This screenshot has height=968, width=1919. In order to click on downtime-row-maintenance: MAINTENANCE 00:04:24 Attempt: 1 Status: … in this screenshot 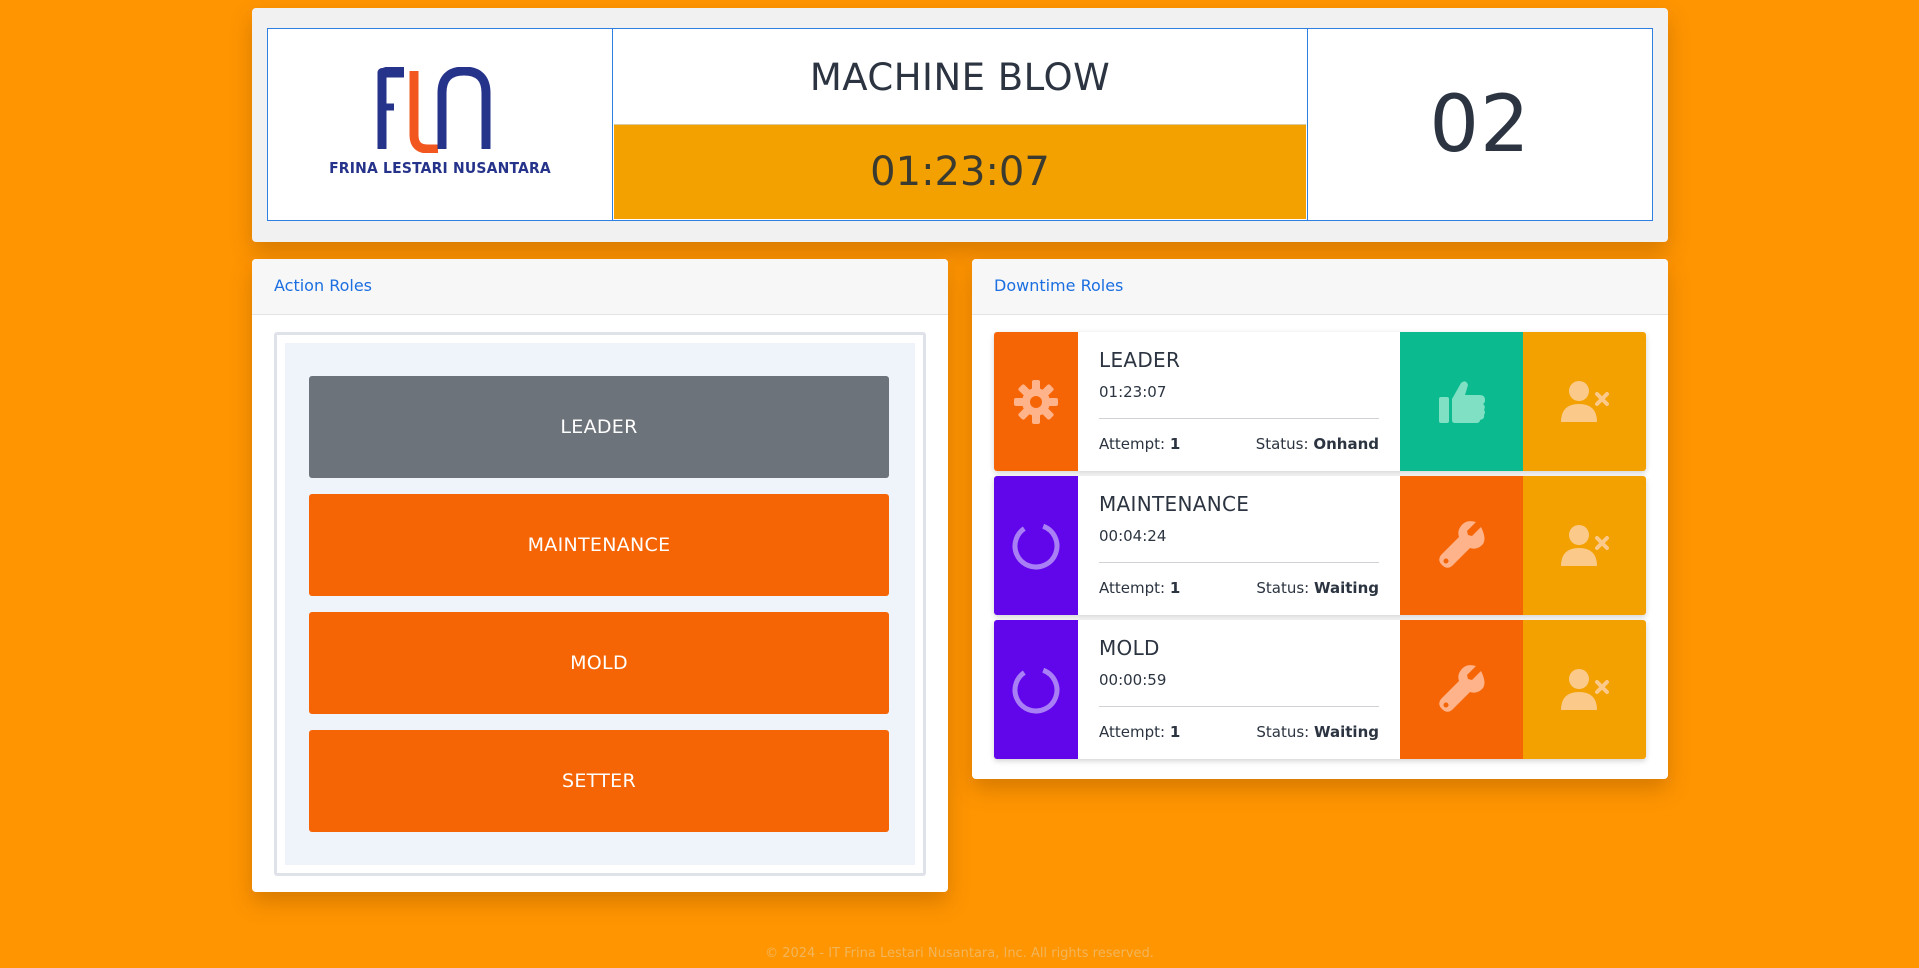, I will do `click(1320, 545)`.